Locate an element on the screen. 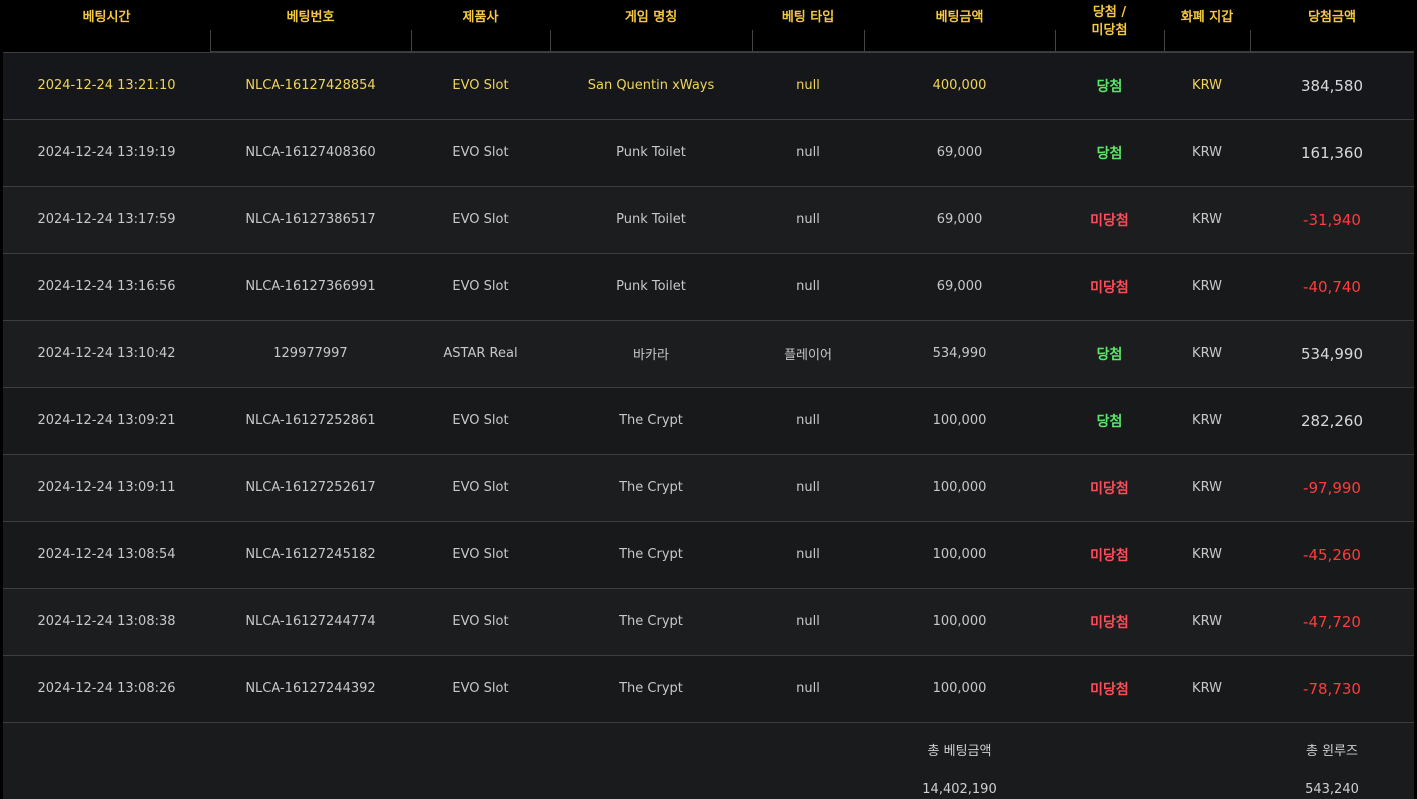 This screenshot has height=799, width=1417. cell-win-amount: 534,990 is located at coordinates (1332, 353).